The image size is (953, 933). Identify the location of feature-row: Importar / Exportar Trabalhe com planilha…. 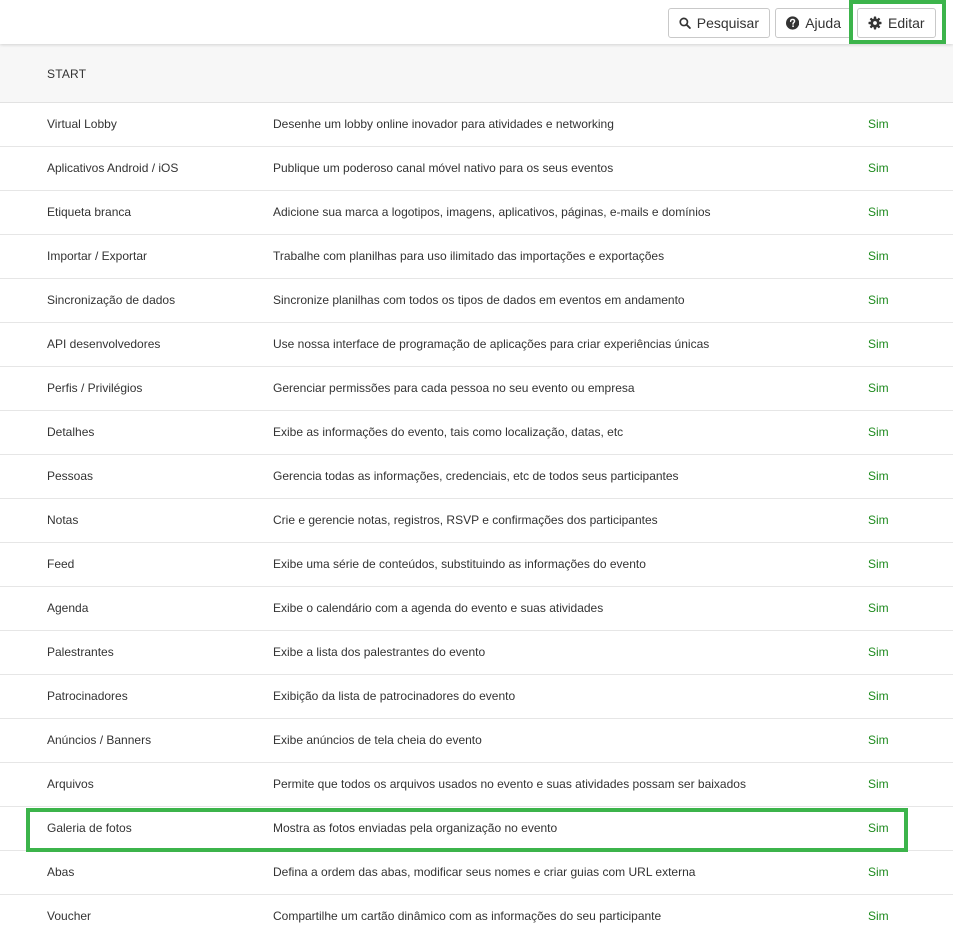
(476, 257).